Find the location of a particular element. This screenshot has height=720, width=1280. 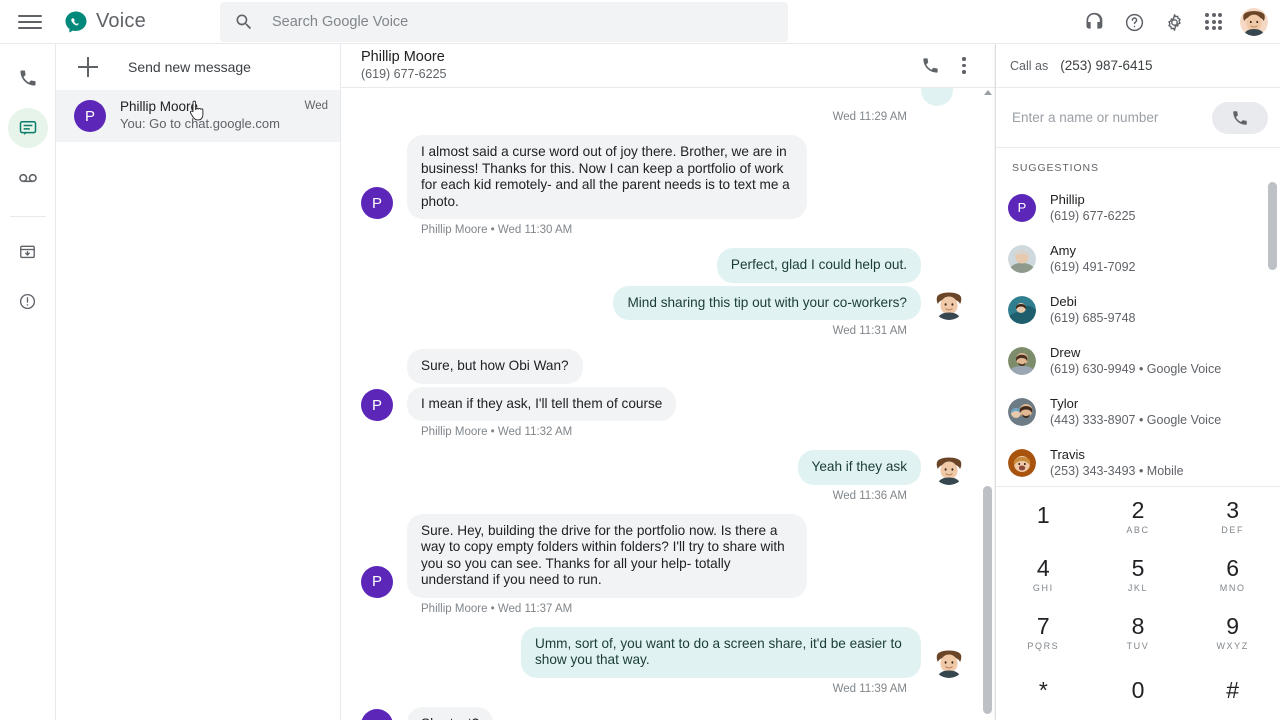

thread-contact-name: Phillip Moore is located at coordinates (403, 57).